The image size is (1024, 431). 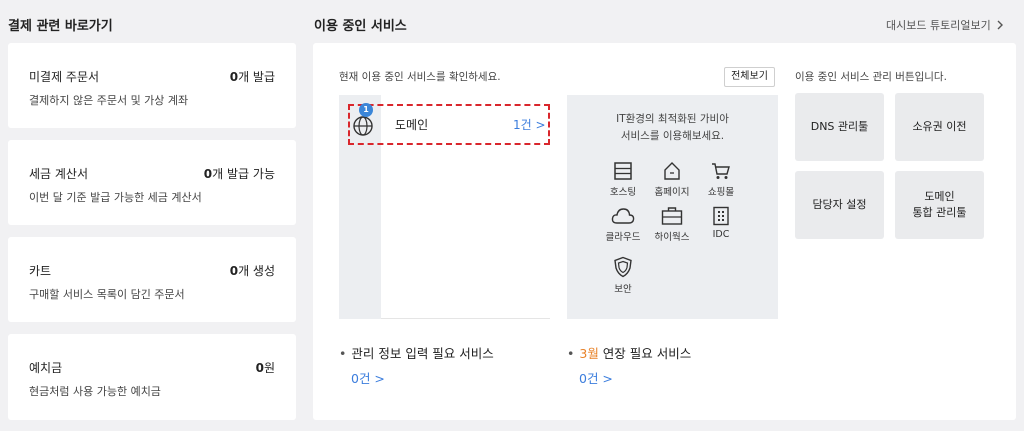 I want to click on contact-settings-button: 담당자 설정, so click(x=839, y=205).